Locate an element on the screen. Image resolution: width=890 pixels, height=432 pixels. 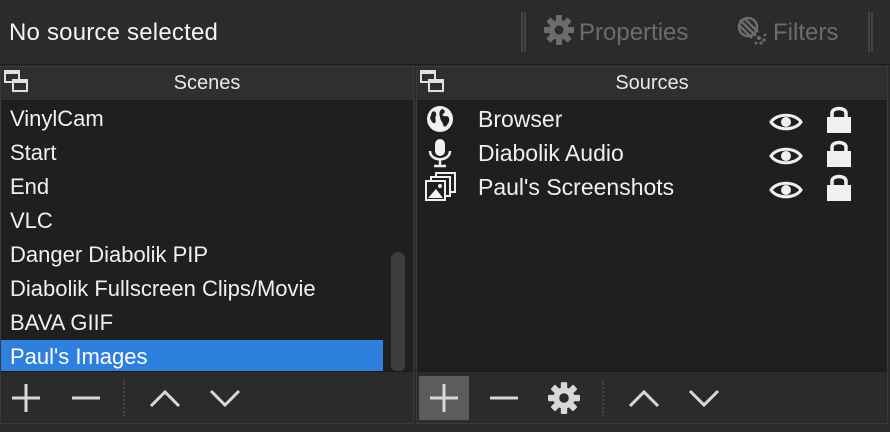
source-item: Paul's Screenshots is located at coordinates (652, 187).